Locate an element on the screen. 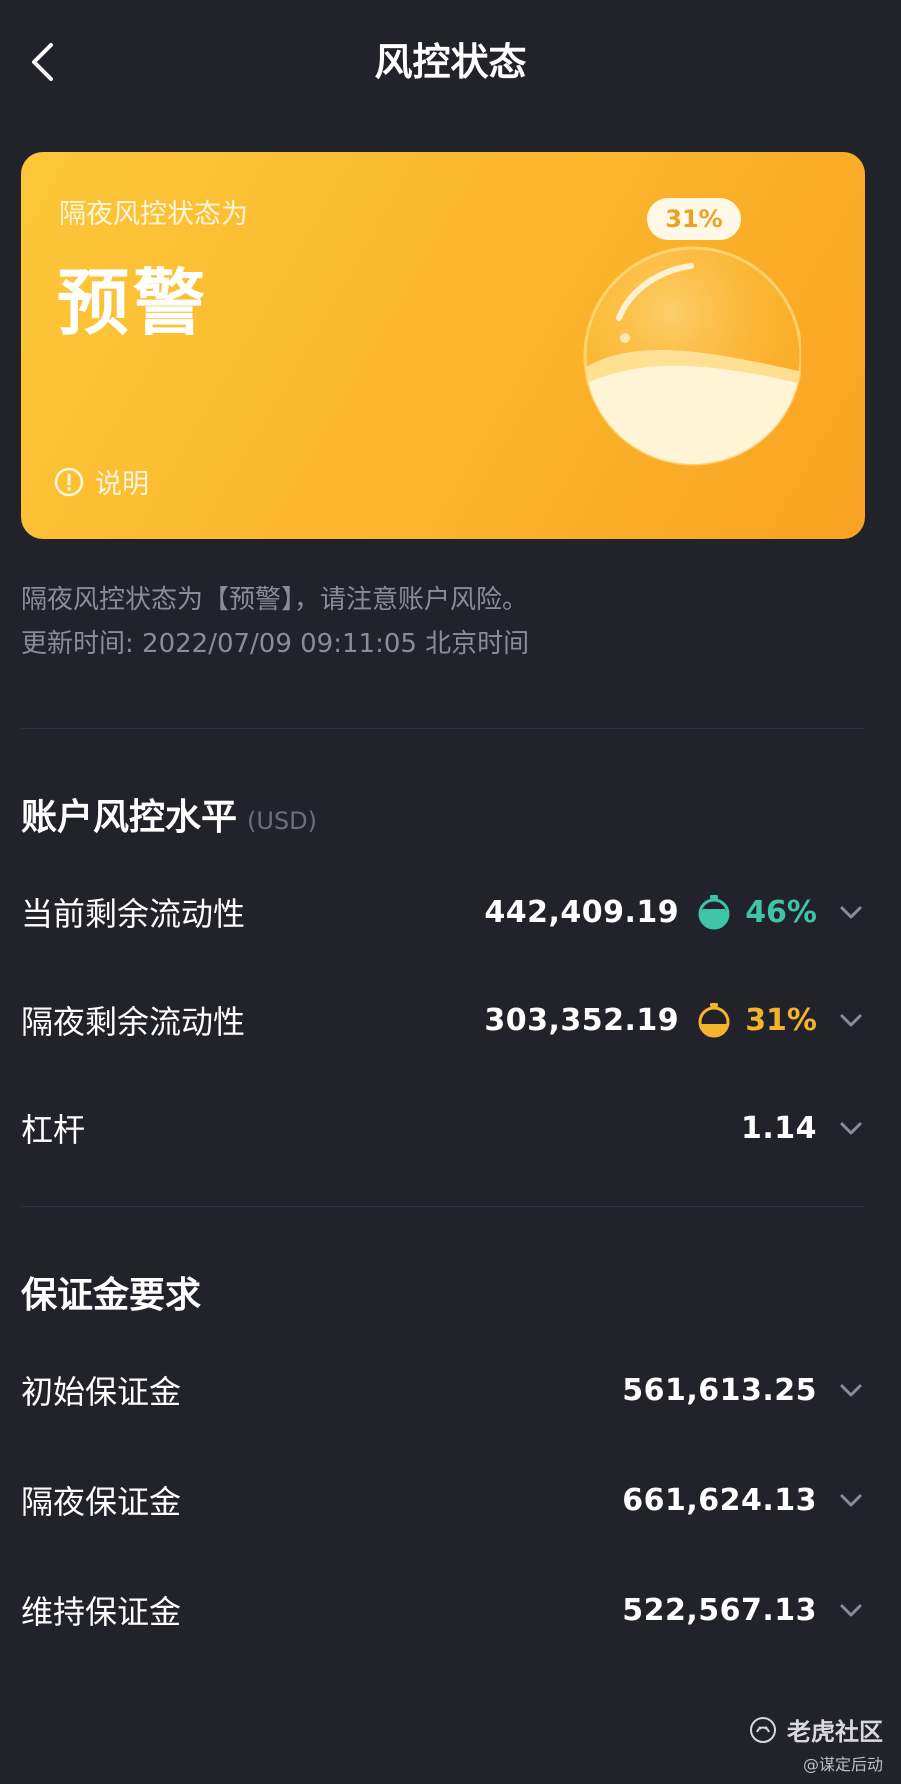 The image size is (901, 1784). row-value: 1.14 is located at coordinates (778, 1128).